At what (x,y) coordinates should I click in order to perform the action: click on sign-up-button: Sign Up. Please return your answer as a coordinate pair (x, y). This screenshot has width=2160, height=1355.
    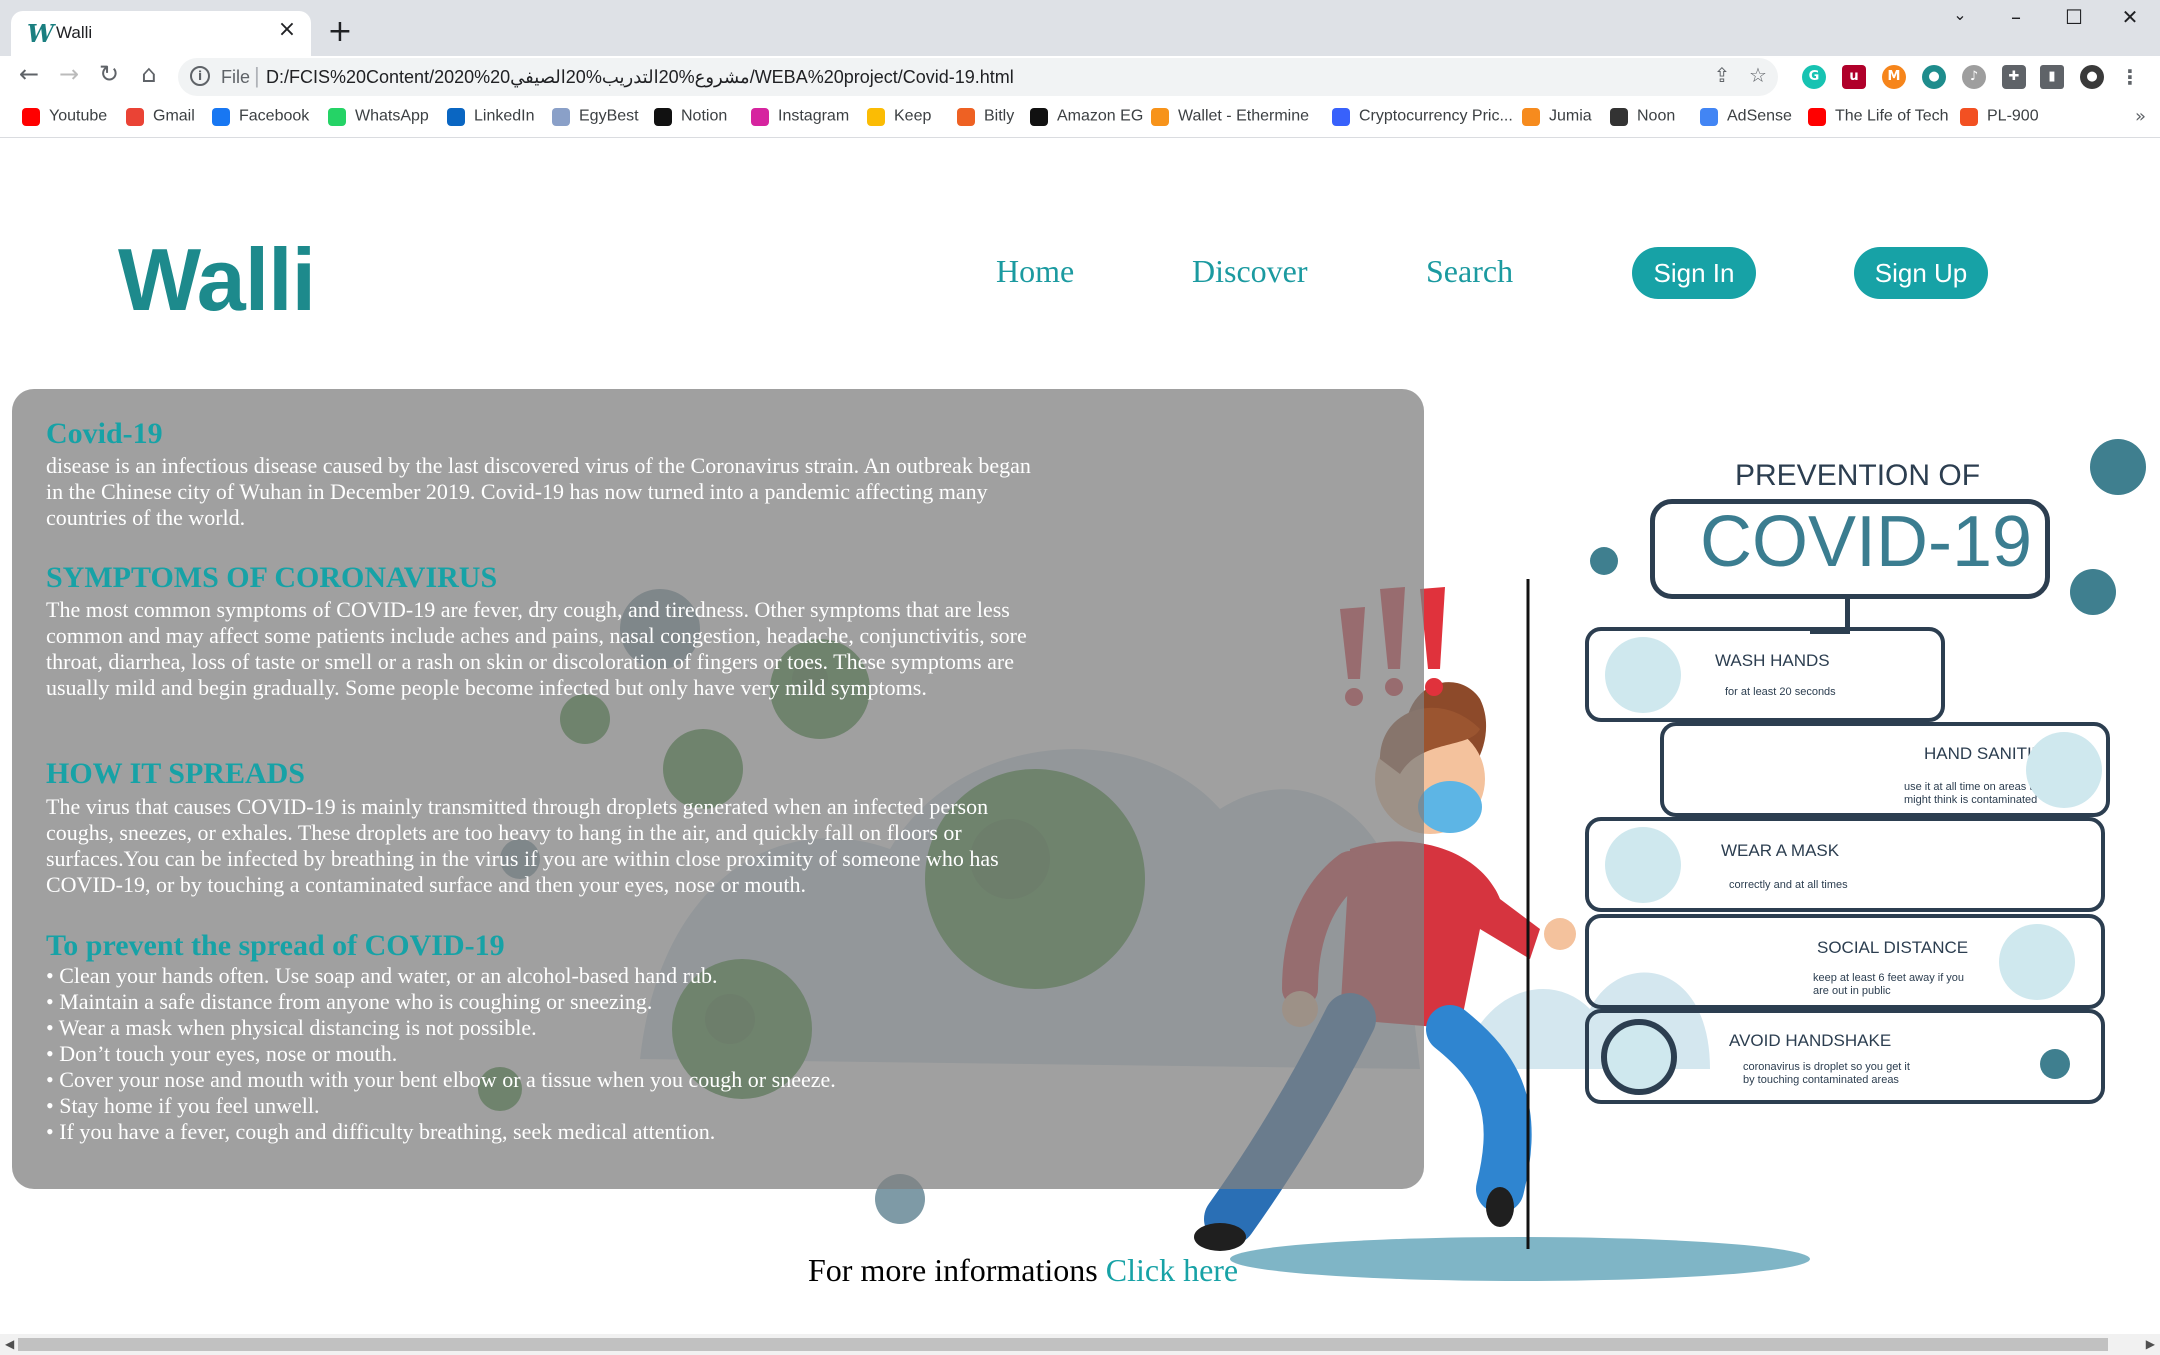
    Looking at the image, I should click on (1921, 273).